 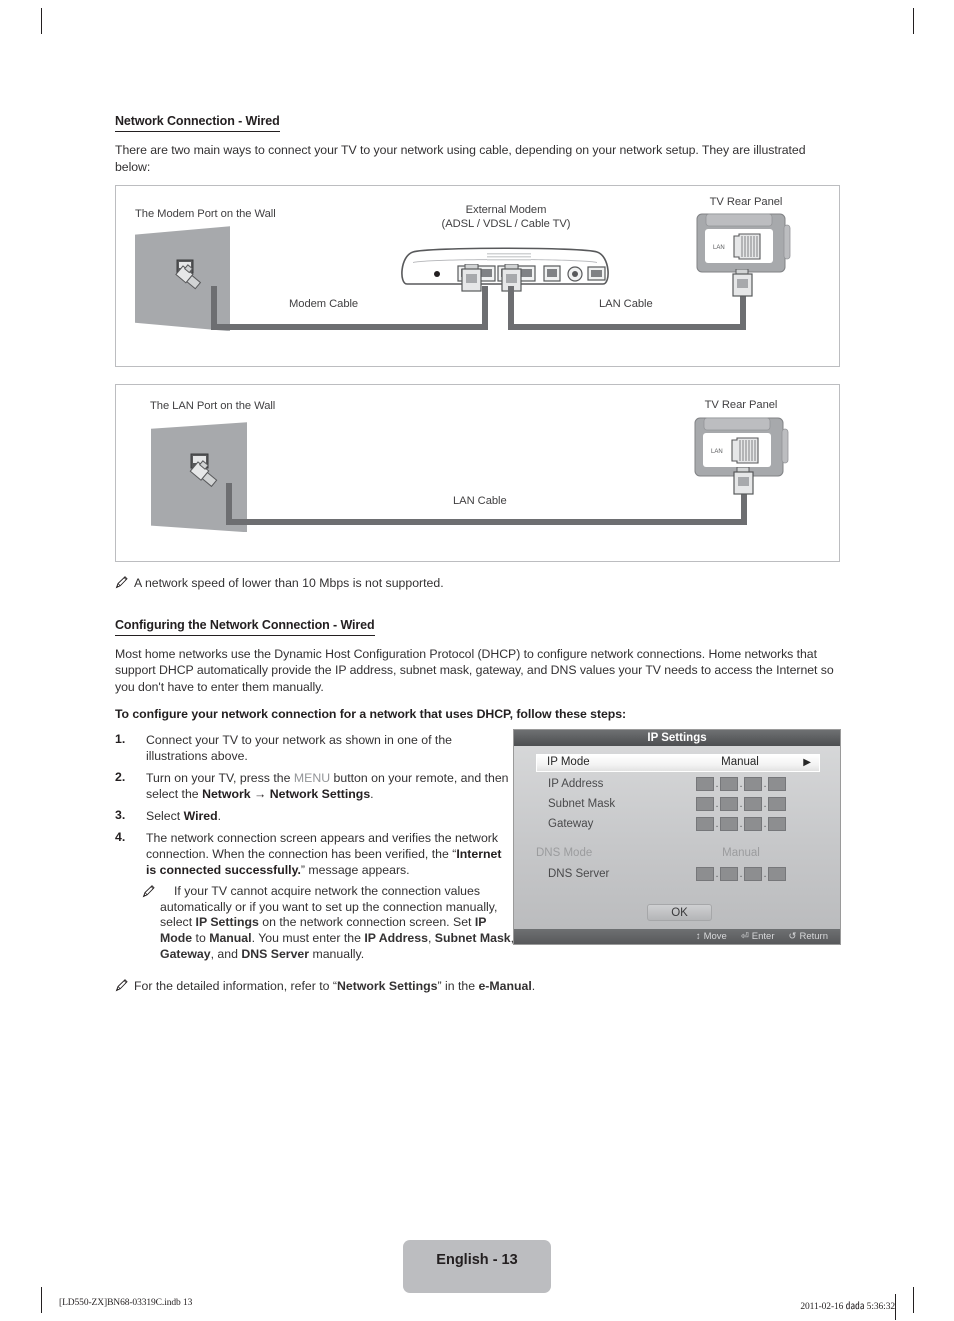 I want to click on up-down-arrow-icon: ↕, so click(x=698, y=936).